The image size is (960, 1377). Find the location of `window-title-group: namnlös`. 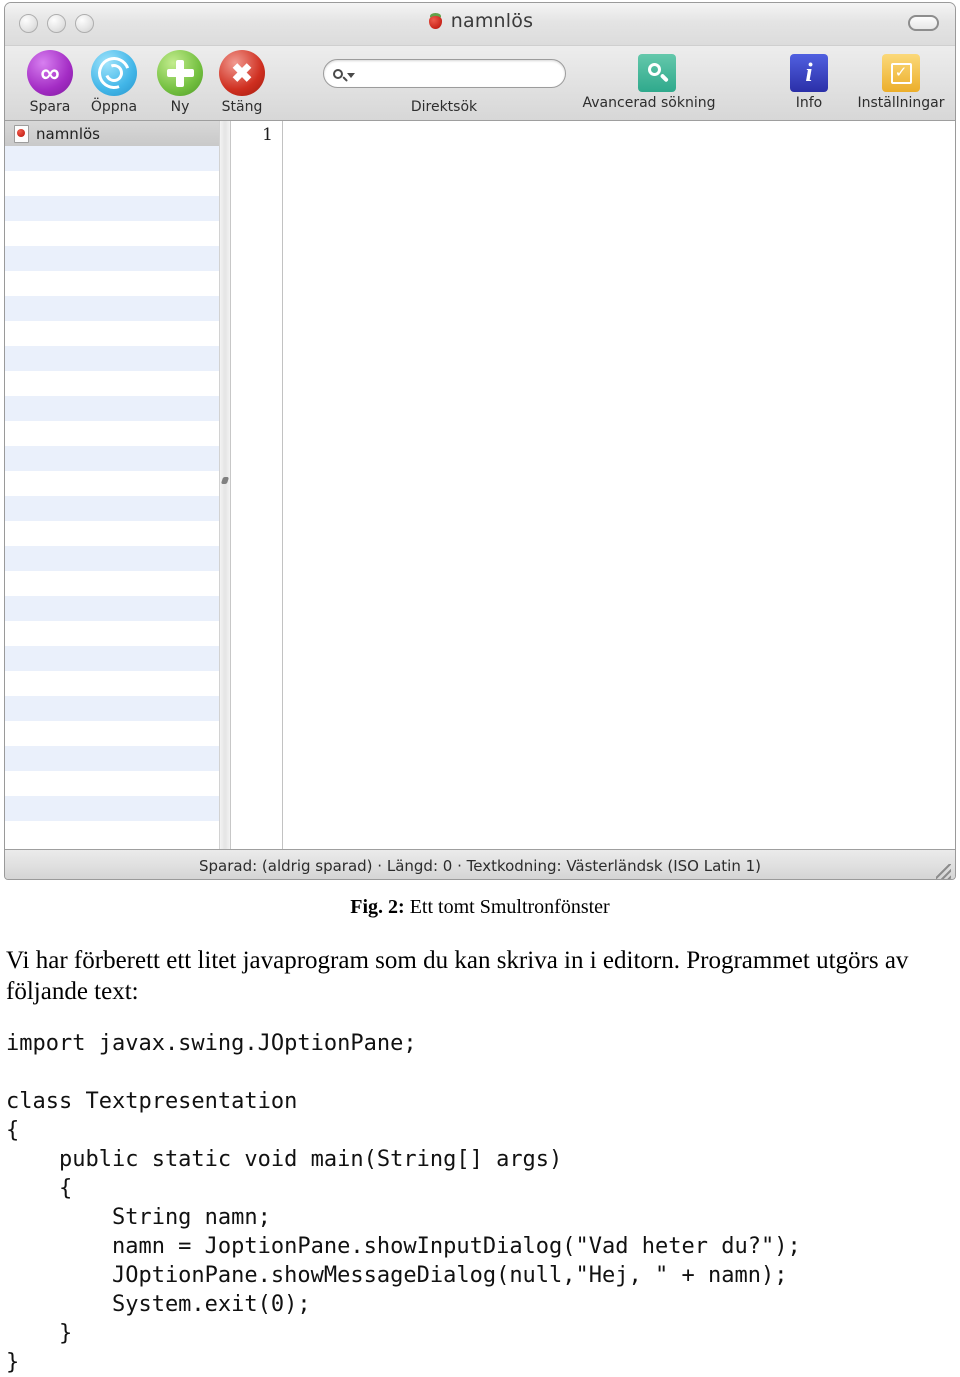

window-title-group: namnlös is located at coordinates (480, 21).